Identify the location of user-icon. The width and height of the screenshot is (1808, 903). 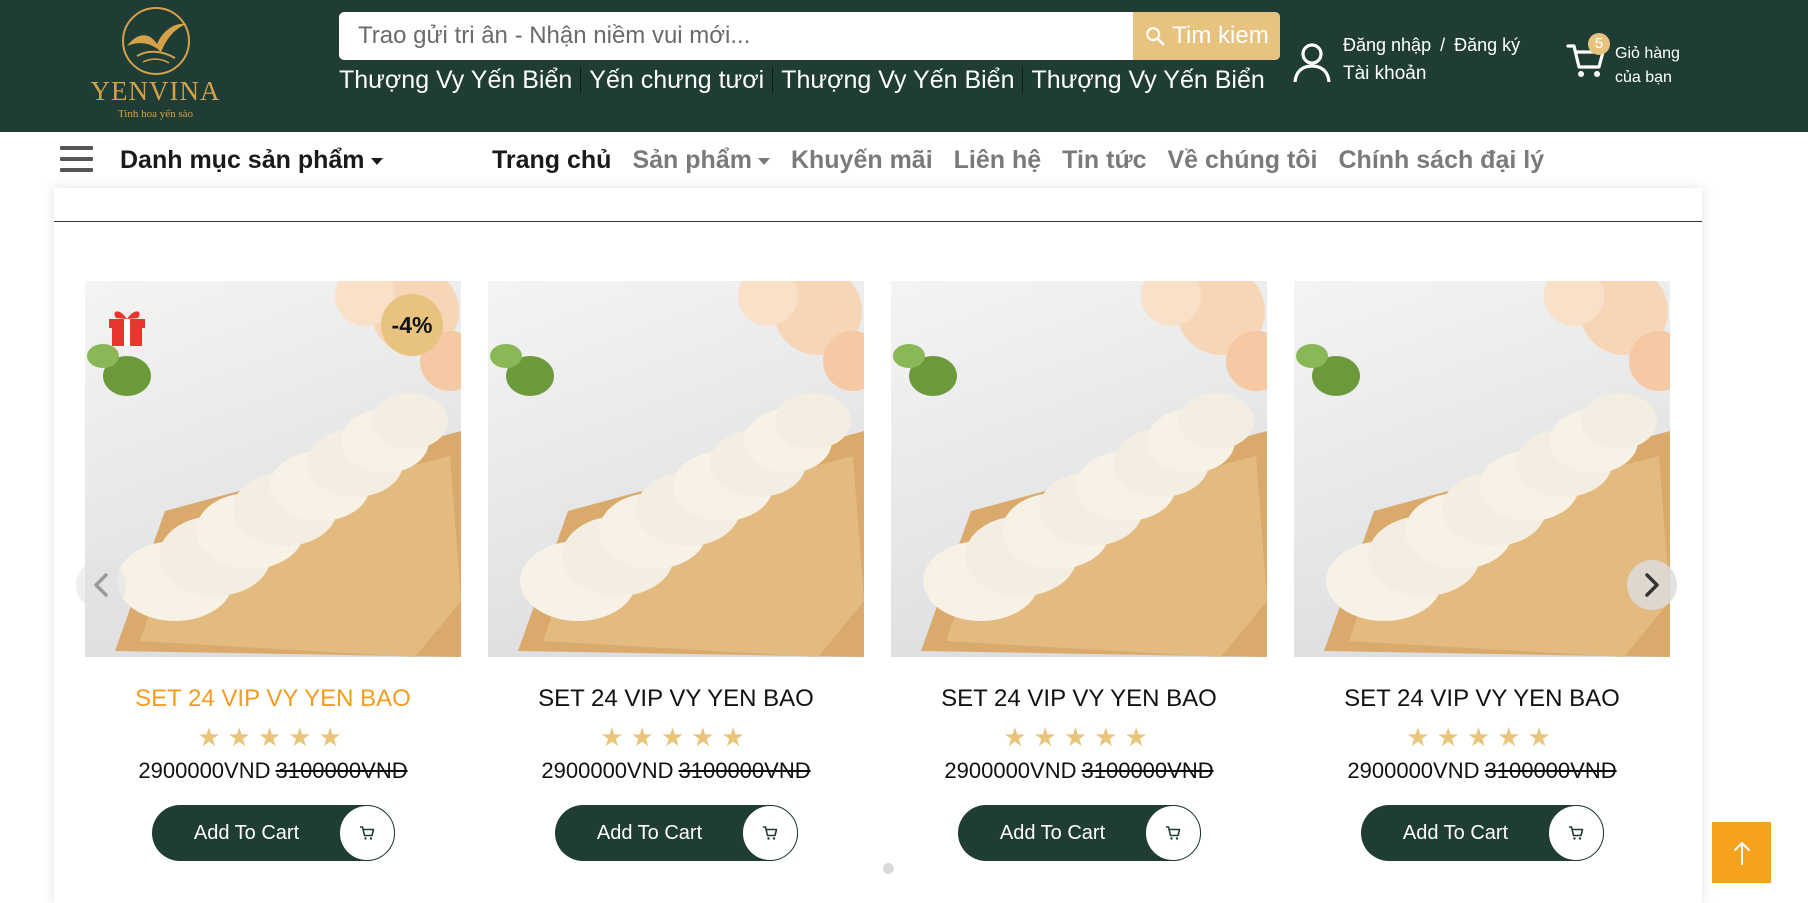
(1312, 62).